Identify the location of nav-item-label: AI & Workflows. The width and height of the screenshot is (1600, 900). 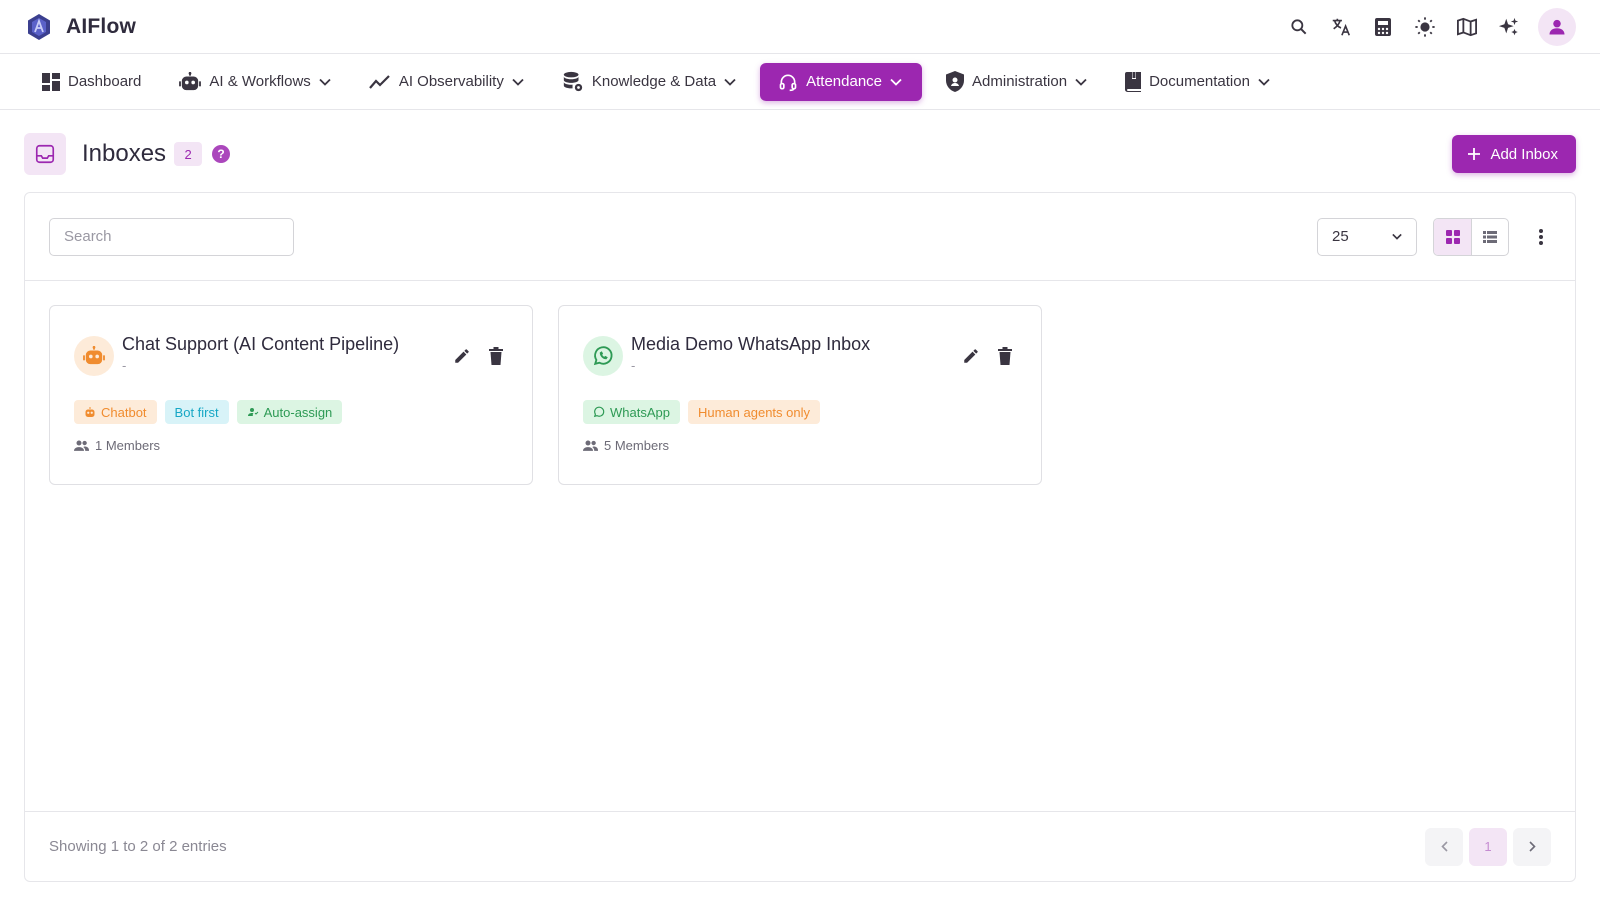
(260, 81).